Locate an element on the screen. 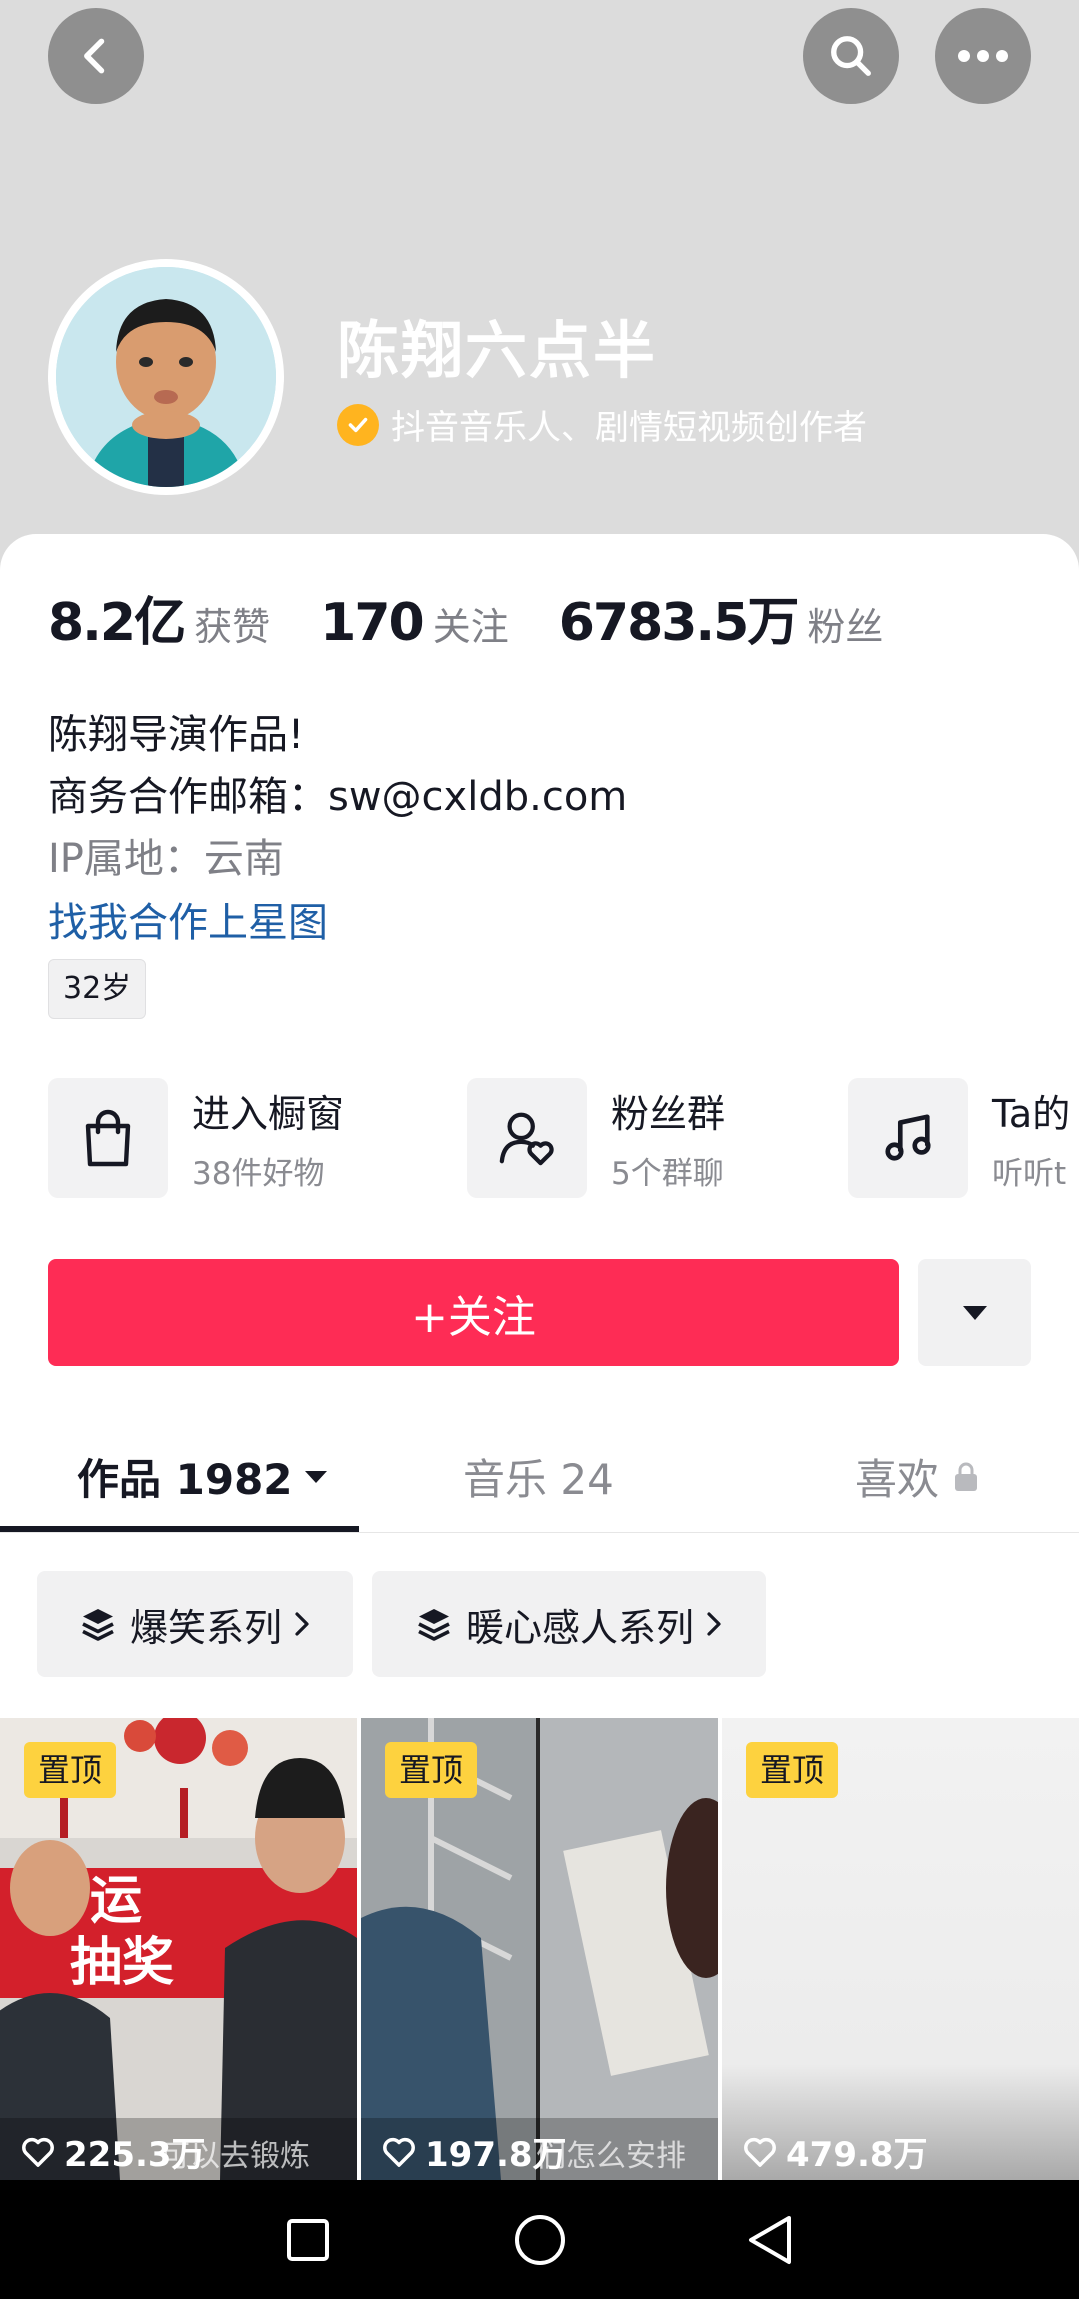  shop-window-title: 进入橱窗 is located at coordinates (268, 1114).